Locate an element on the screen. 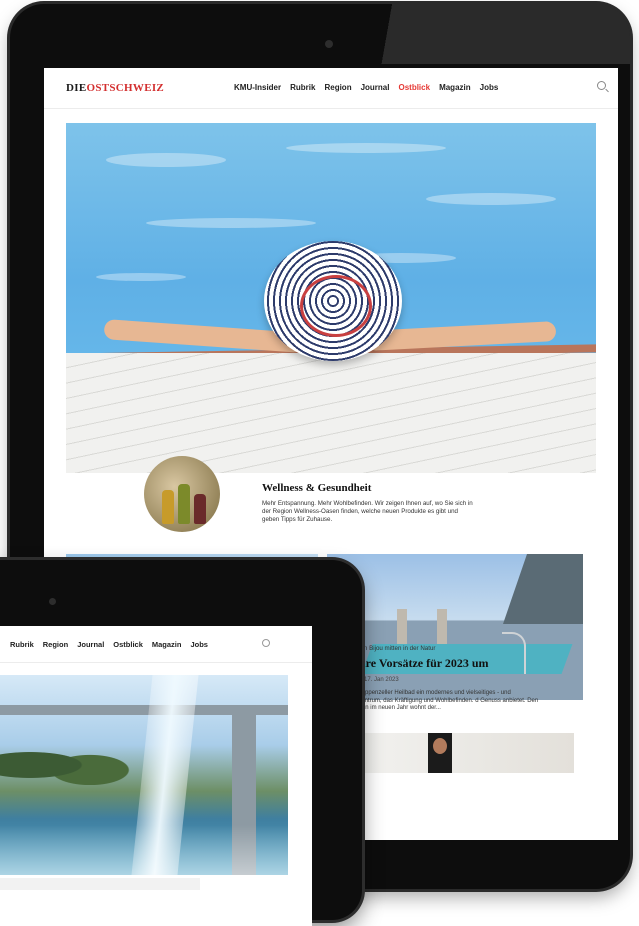 The width and height of the screenshot is (639, 926). site-logo: DIEOSTSCHWEIZ is located at coordinates (115, 88).